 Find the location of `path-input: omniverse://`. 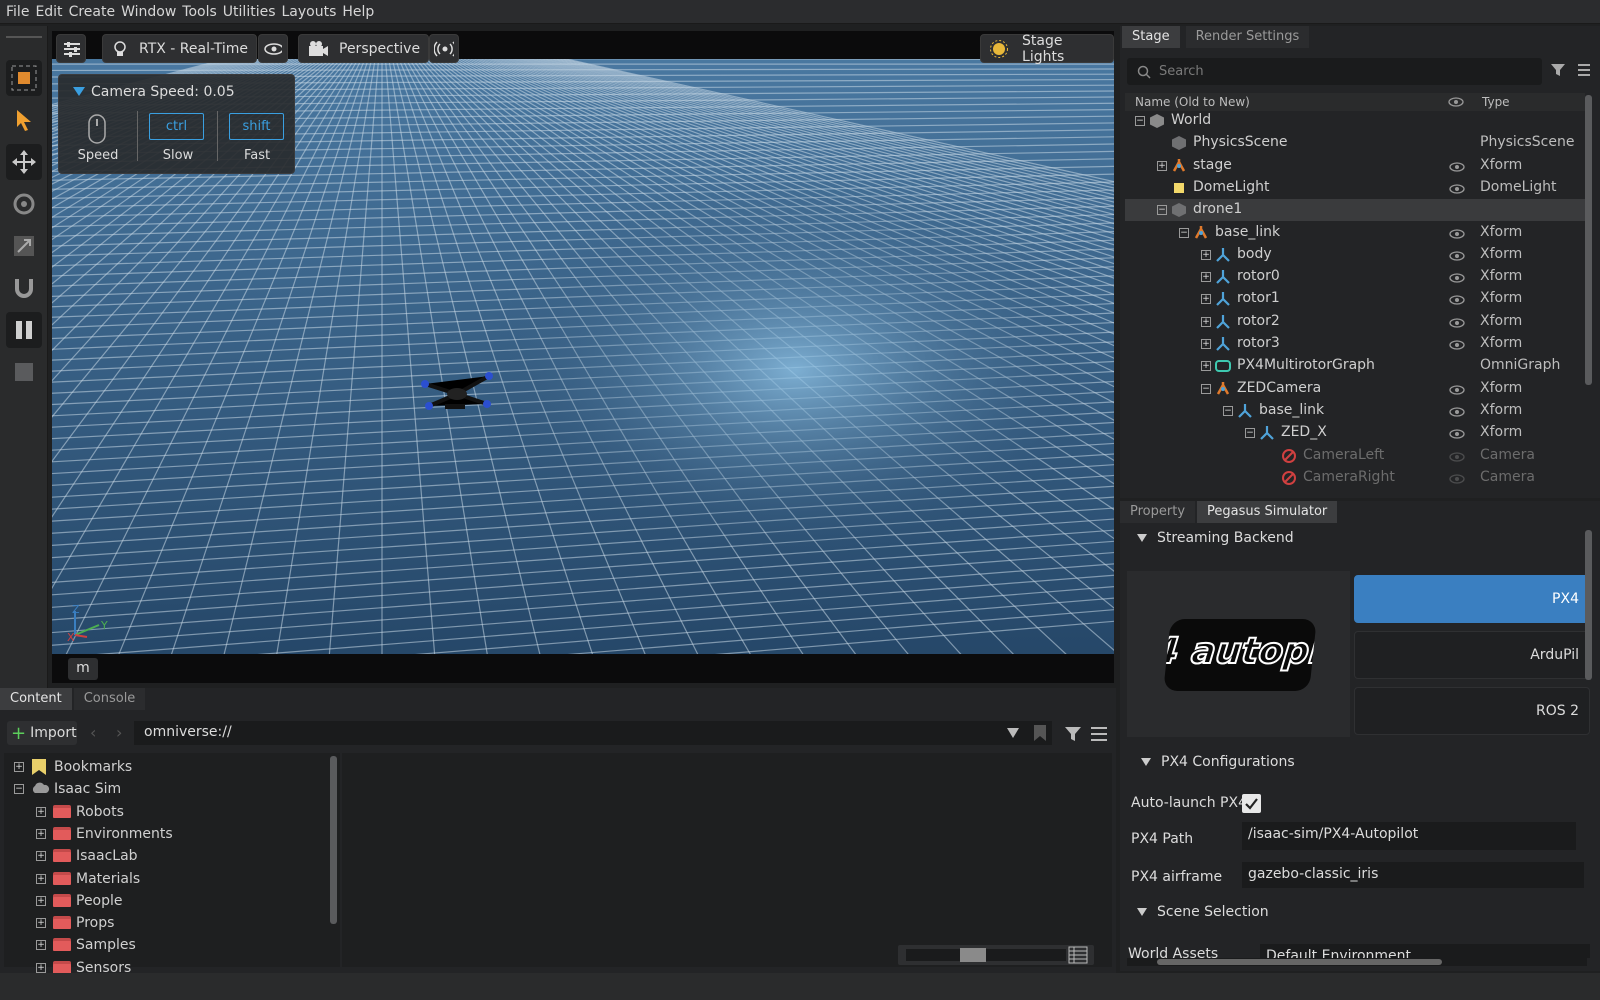

path-input: omniverse:// is located at coordinates (593, 733).